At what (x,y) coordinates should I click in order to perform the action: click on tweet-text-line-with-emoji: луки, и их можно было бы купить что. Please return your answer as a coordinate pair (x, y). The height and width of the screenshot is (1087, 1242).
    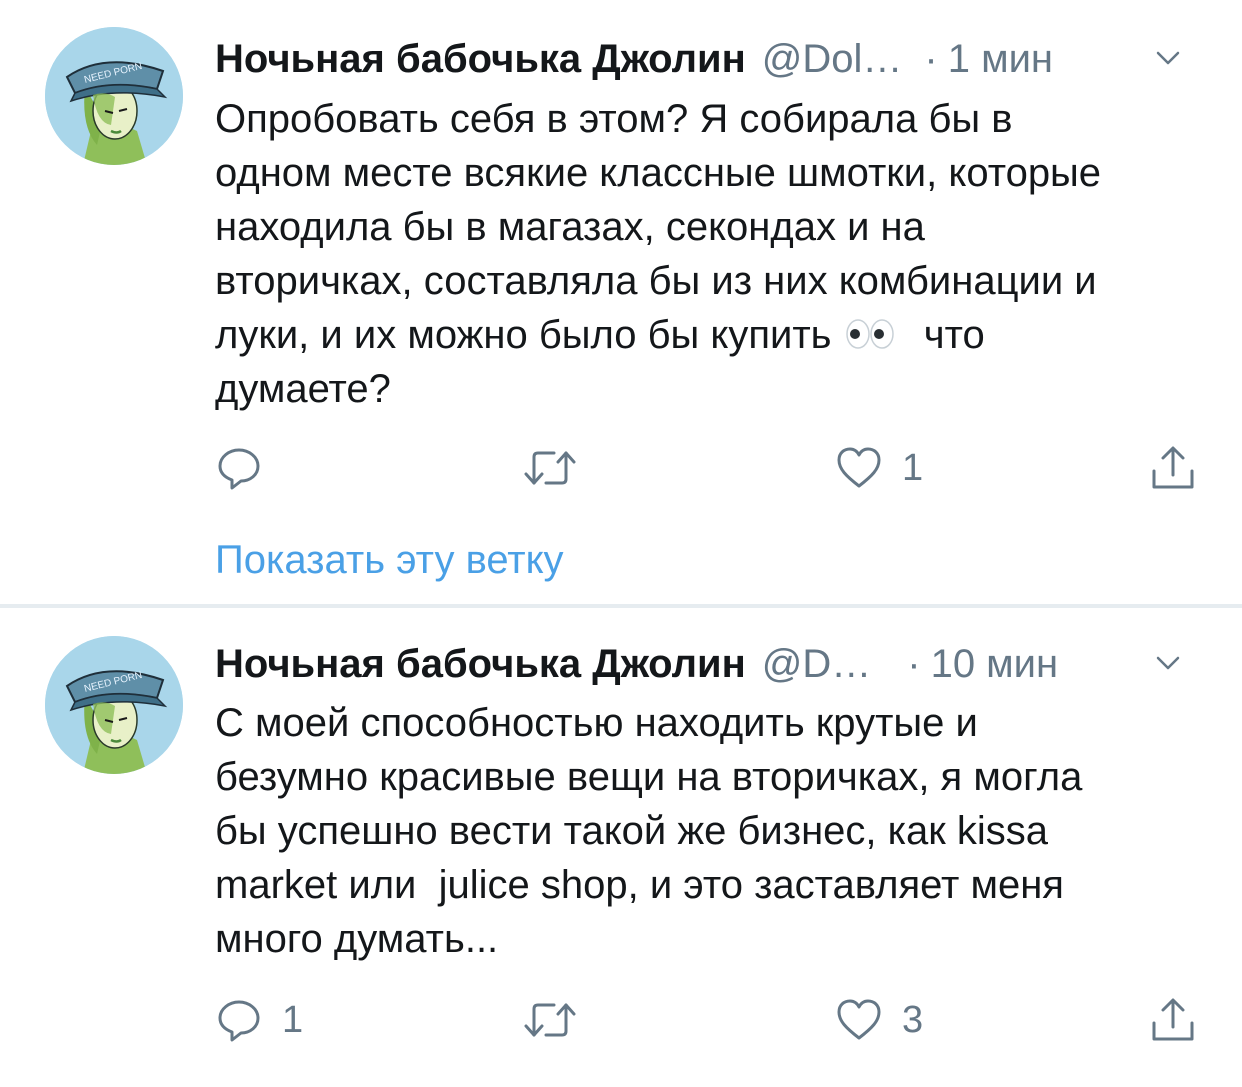
    Looking at the image, I should click on (715, 335).